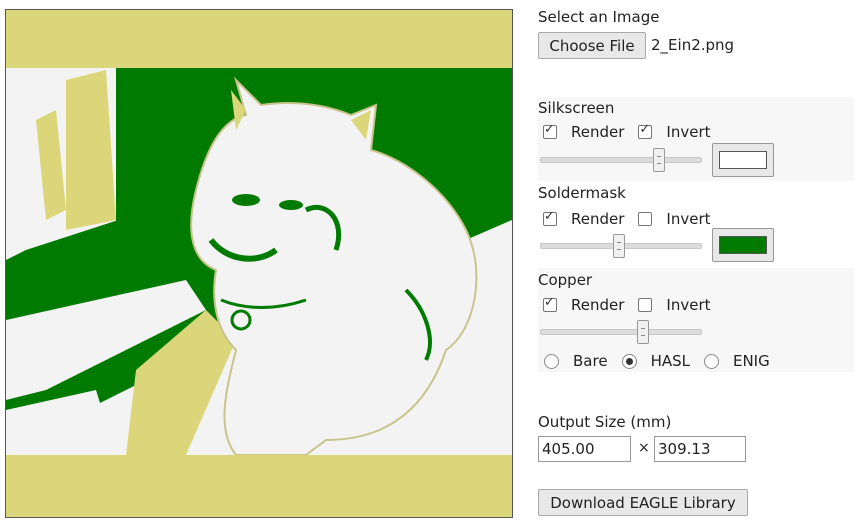 The image size is (862, 521). I want to click on selected-file-name: 2_Ein2.png, so click(693, 45).